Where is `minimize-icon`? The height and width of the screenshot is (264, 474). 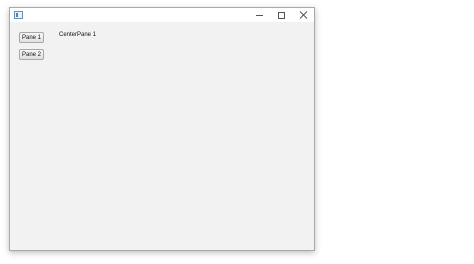
minimize-icon is located at coordinates (259, 15).